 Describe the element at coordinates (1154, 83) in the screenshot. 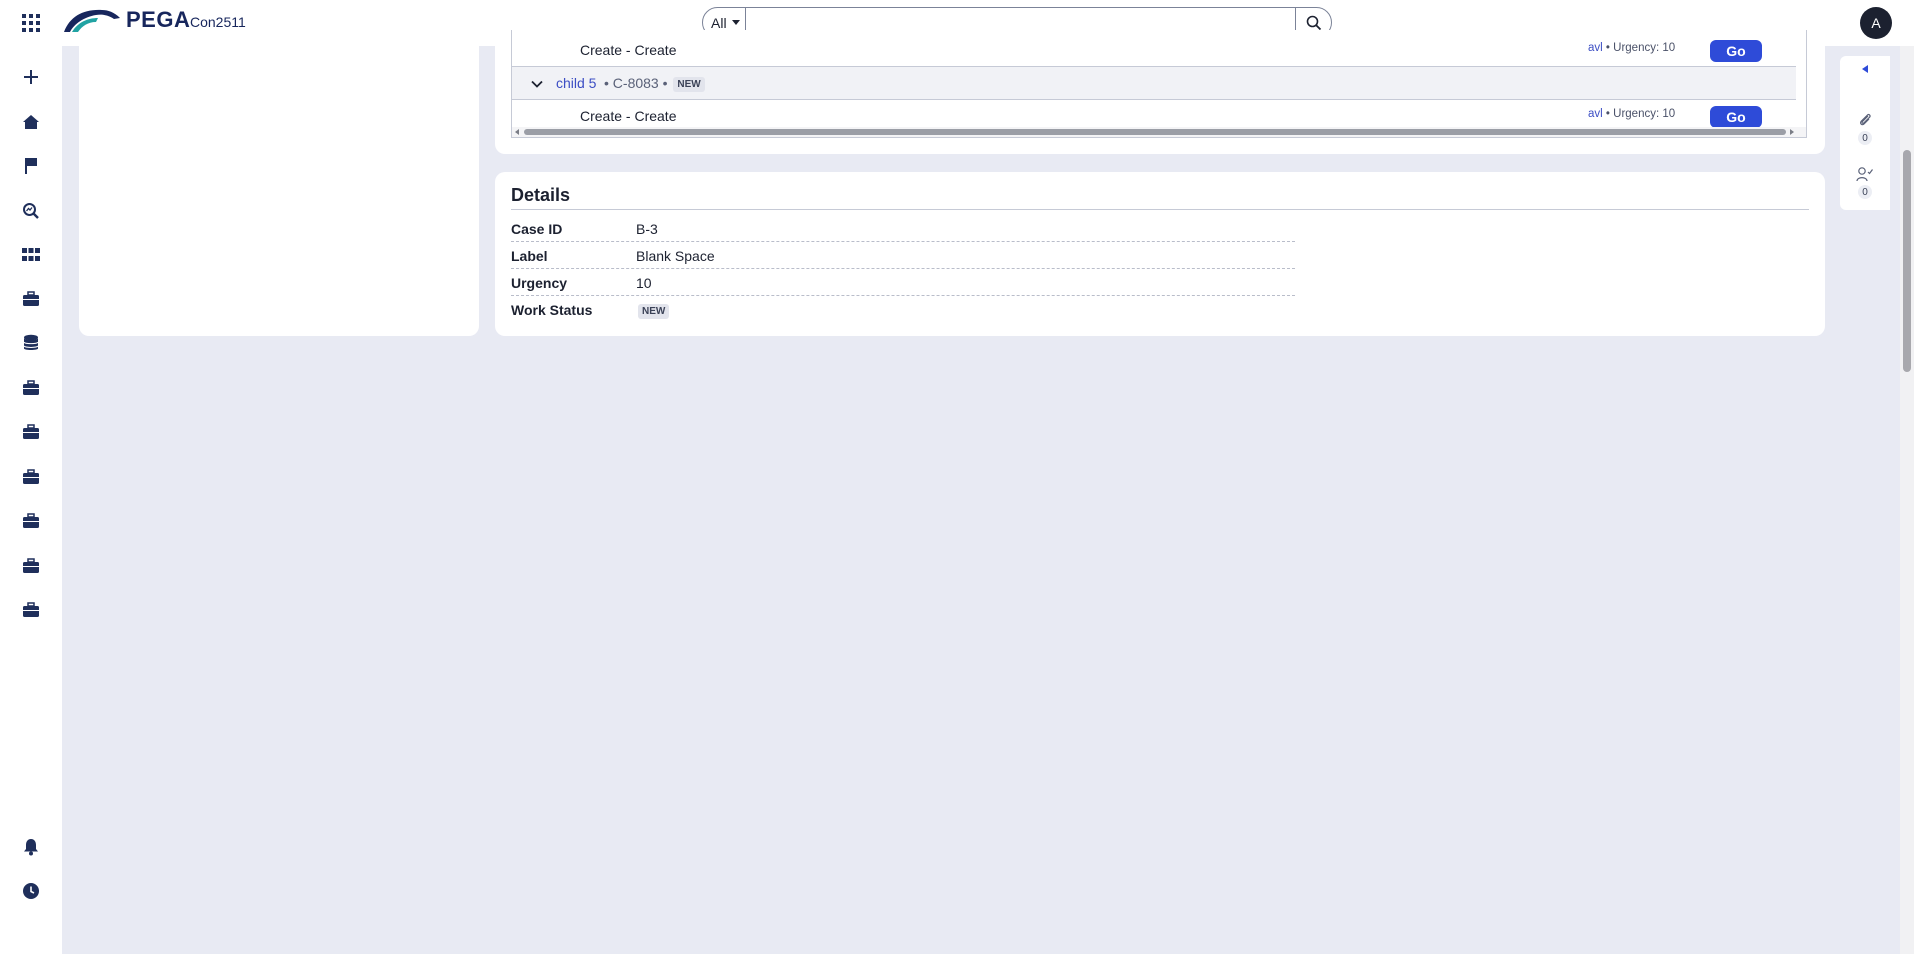

I see `child-case-row: child 5 • C-8083 • NEW` at that location.